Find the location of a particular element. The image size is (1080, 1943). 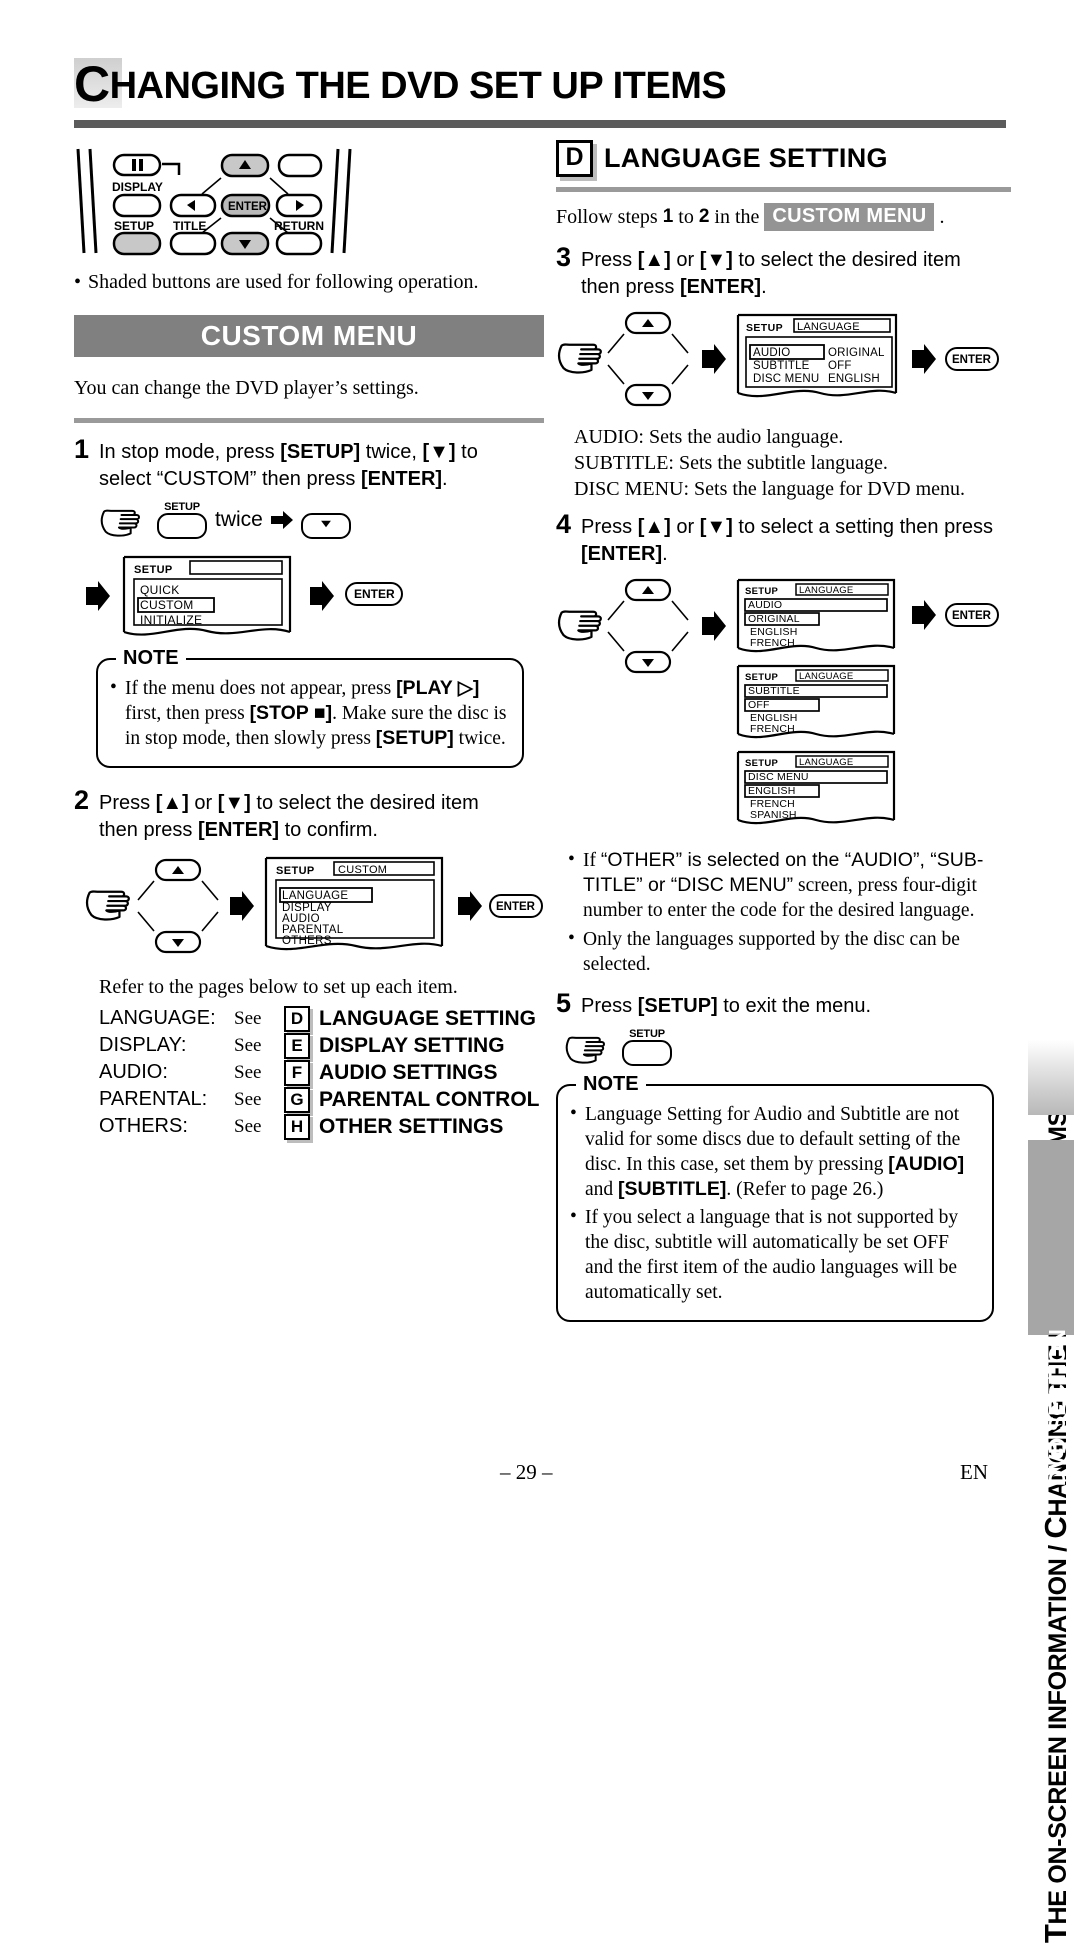

refer-item-name: DISPLAY: is located at coordinates (143, 1045).